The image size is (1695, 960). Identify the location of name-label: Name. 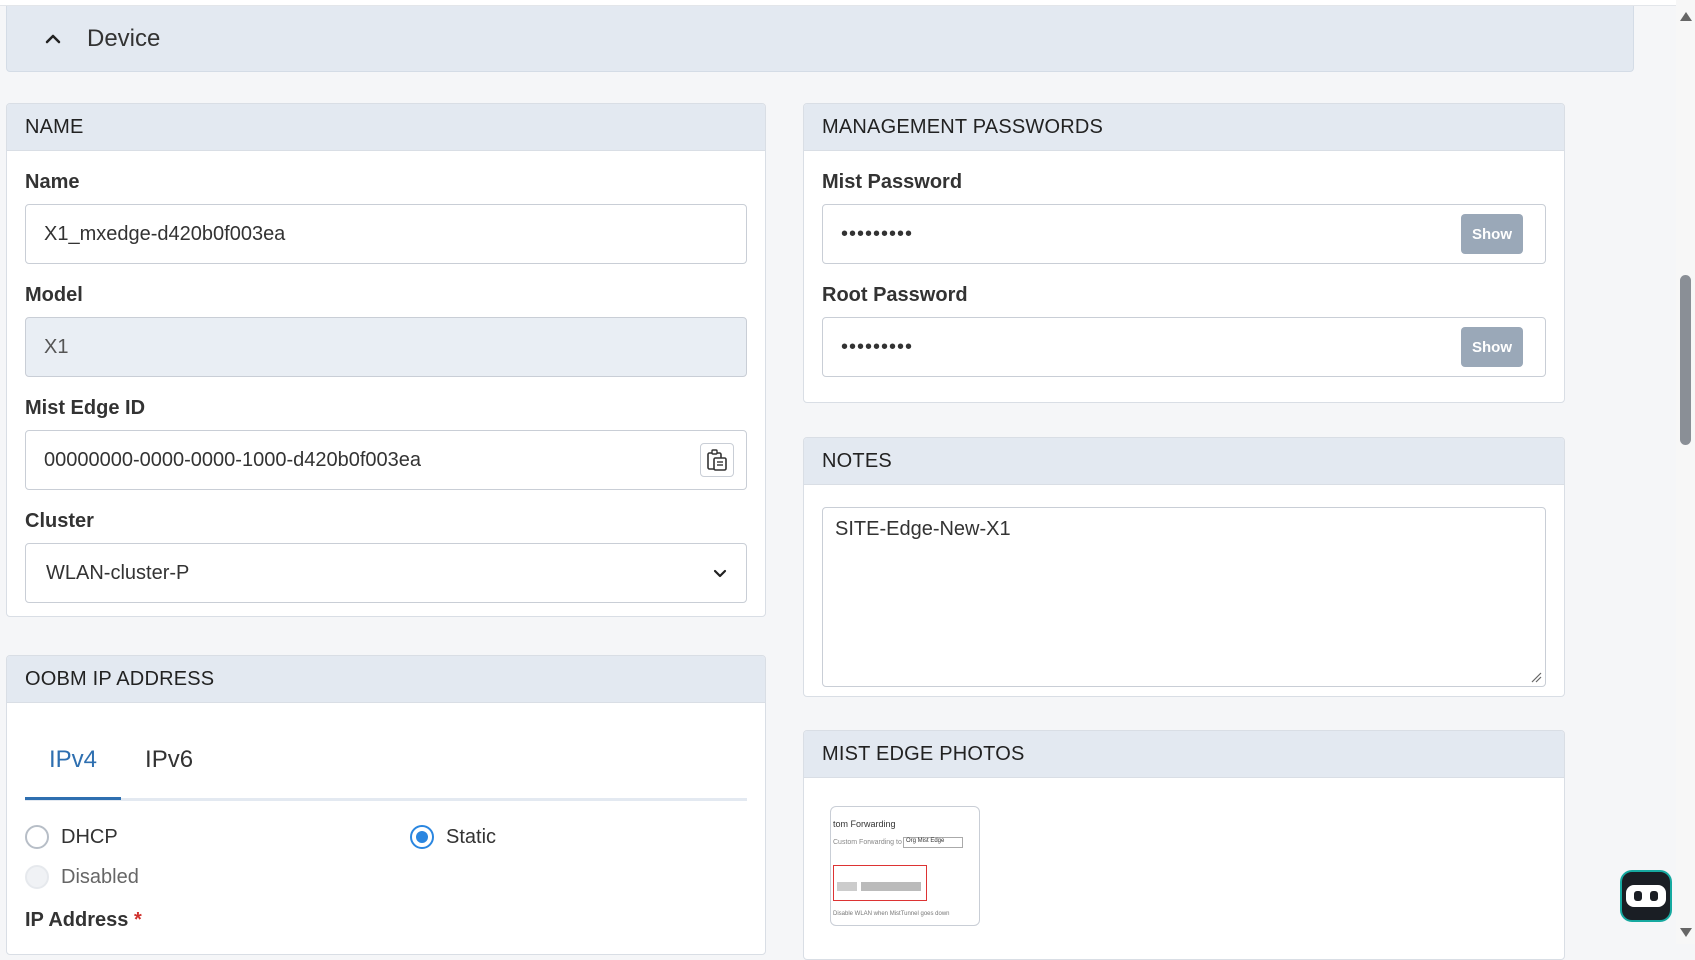
(52, 182).